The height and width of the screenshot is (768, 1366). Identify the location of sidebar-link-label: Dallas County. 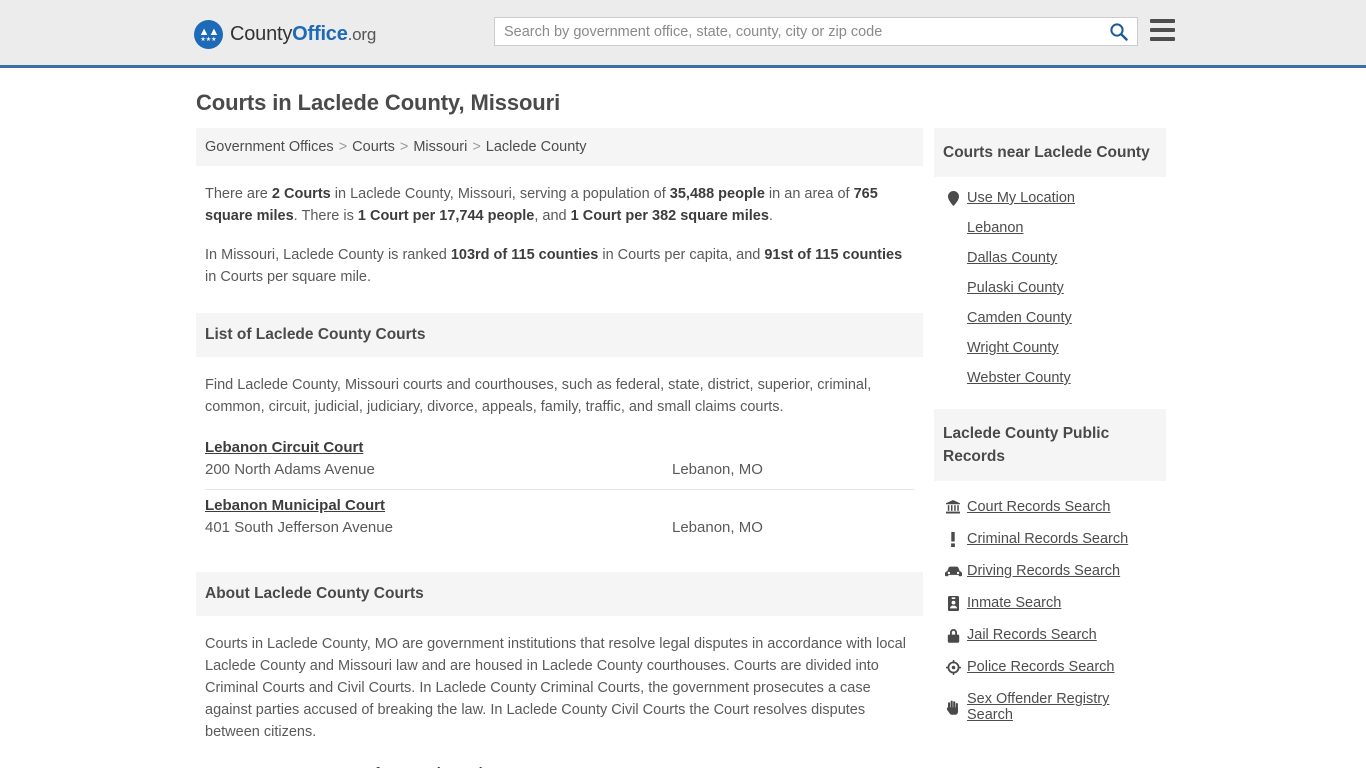
(1012, 258).